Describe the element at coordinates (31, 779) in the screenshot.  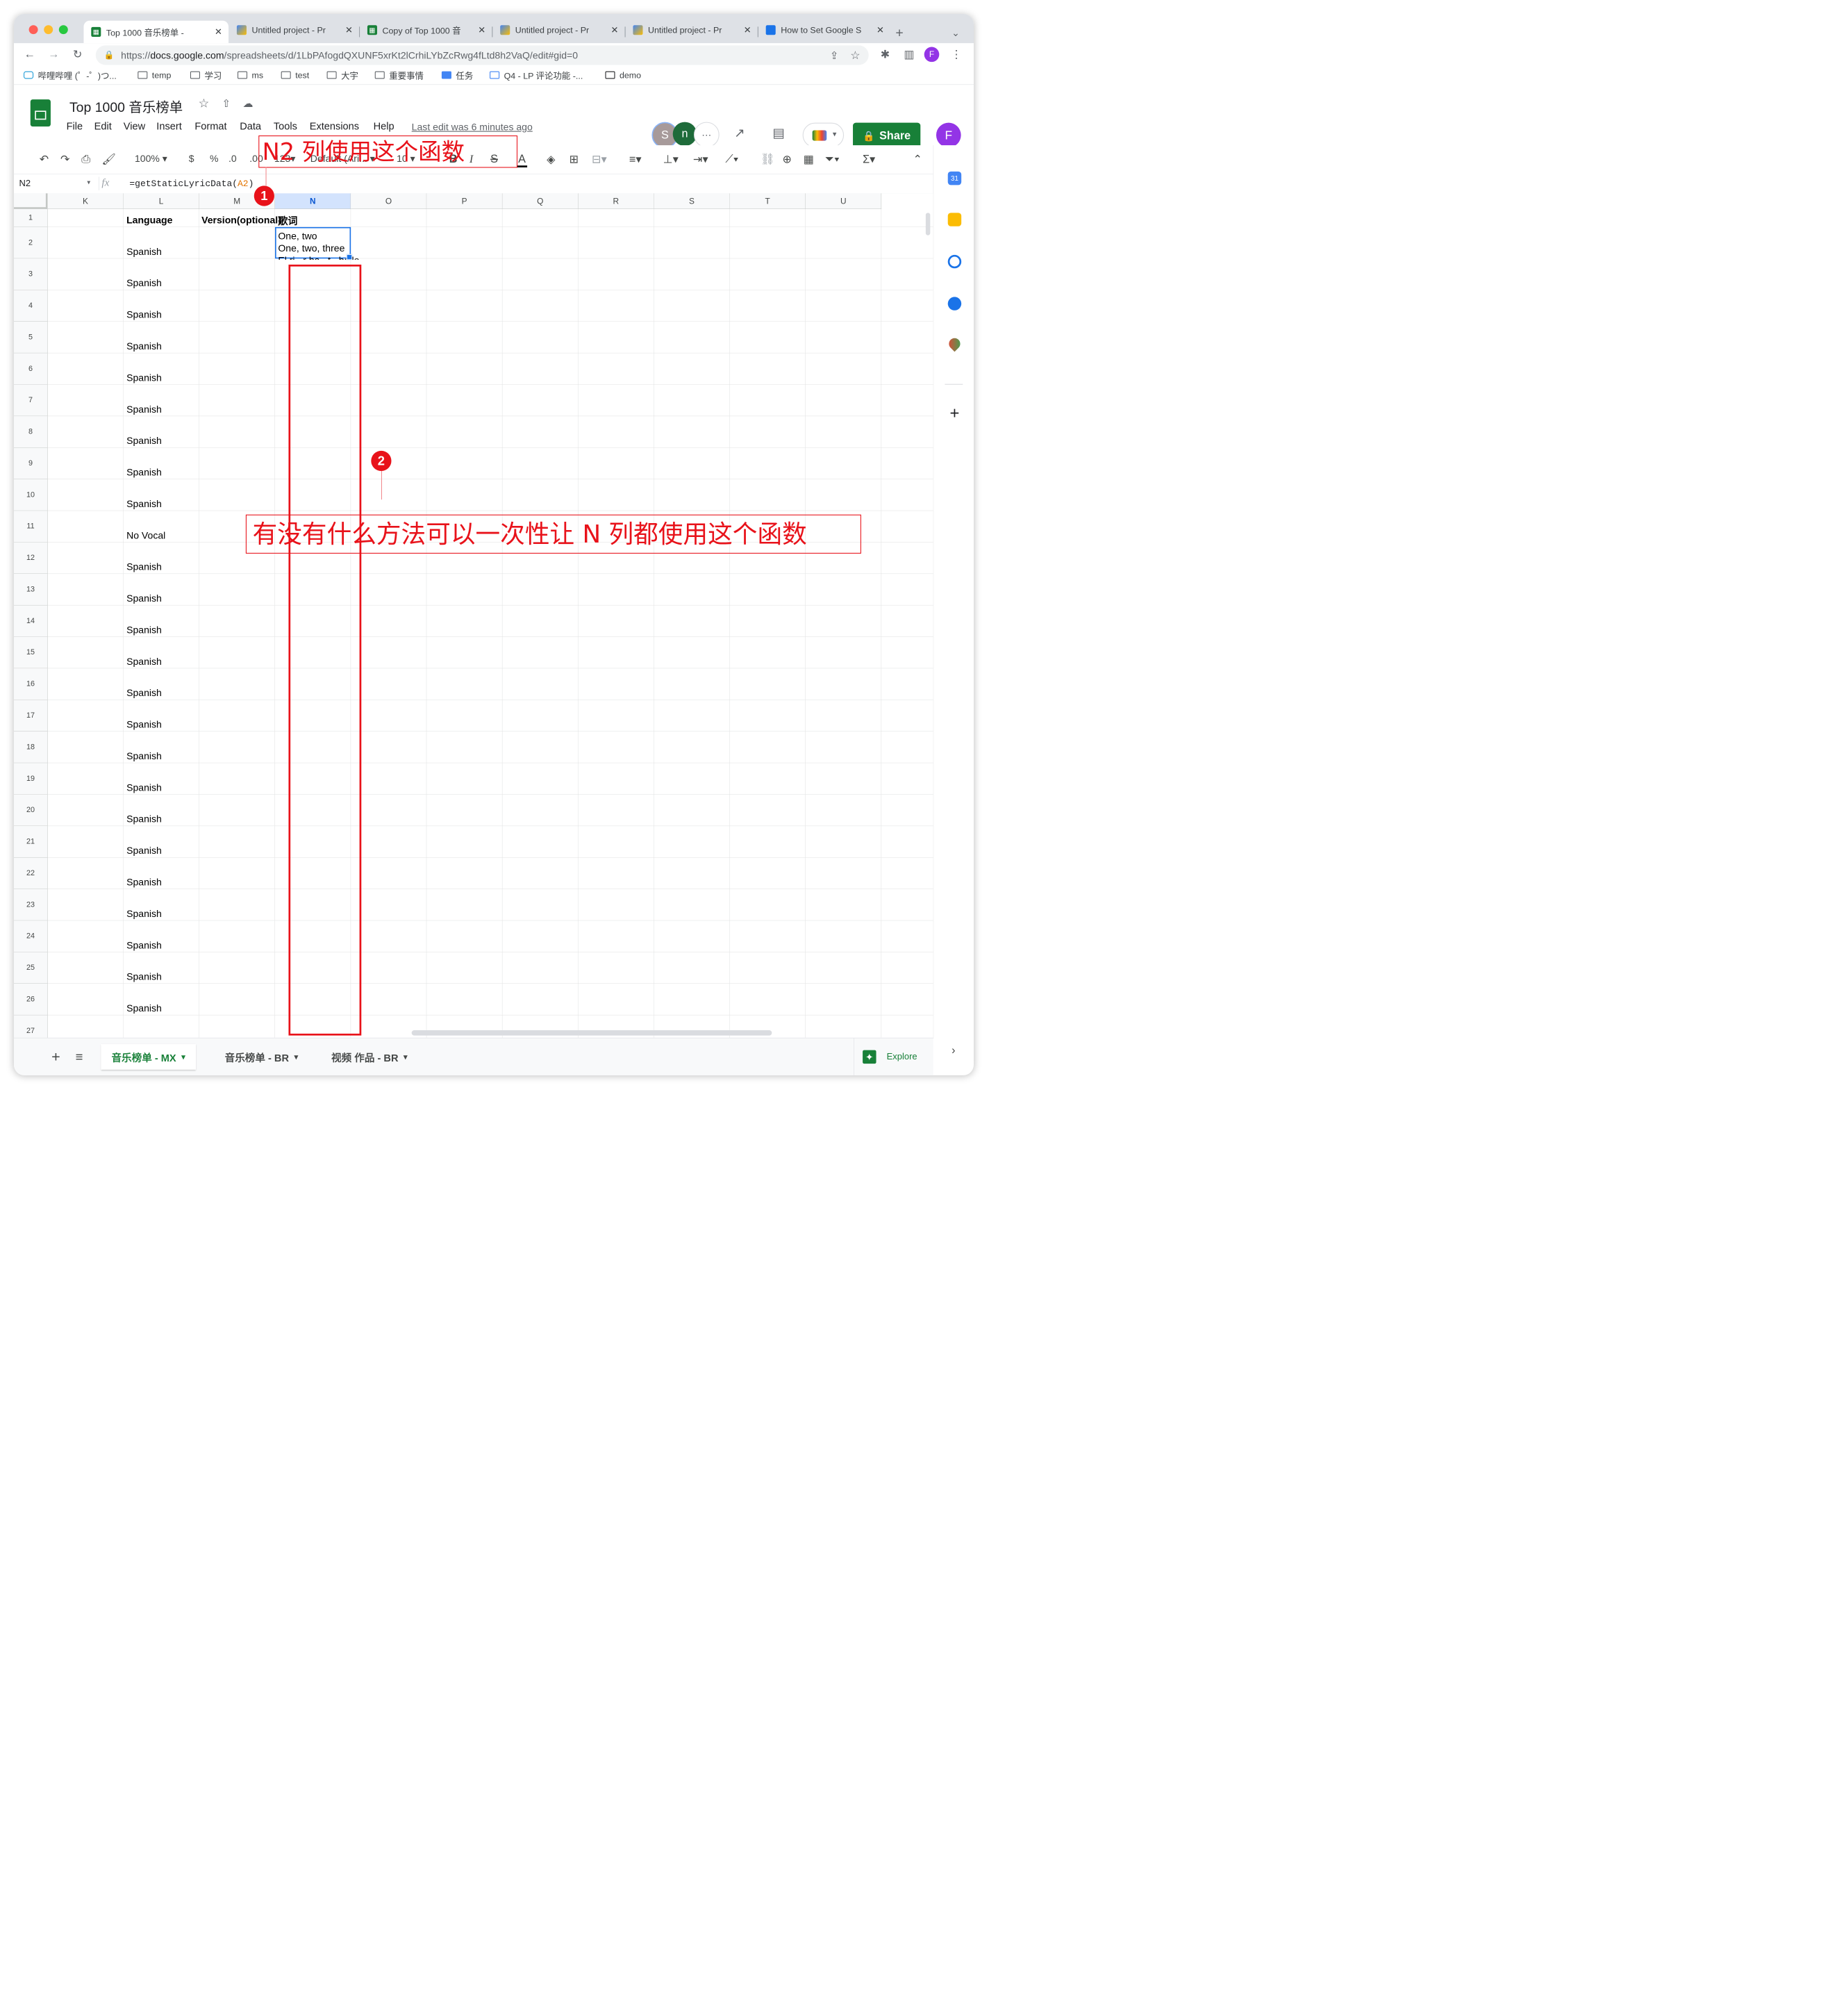
I see `row-header-19: 19` at that location.